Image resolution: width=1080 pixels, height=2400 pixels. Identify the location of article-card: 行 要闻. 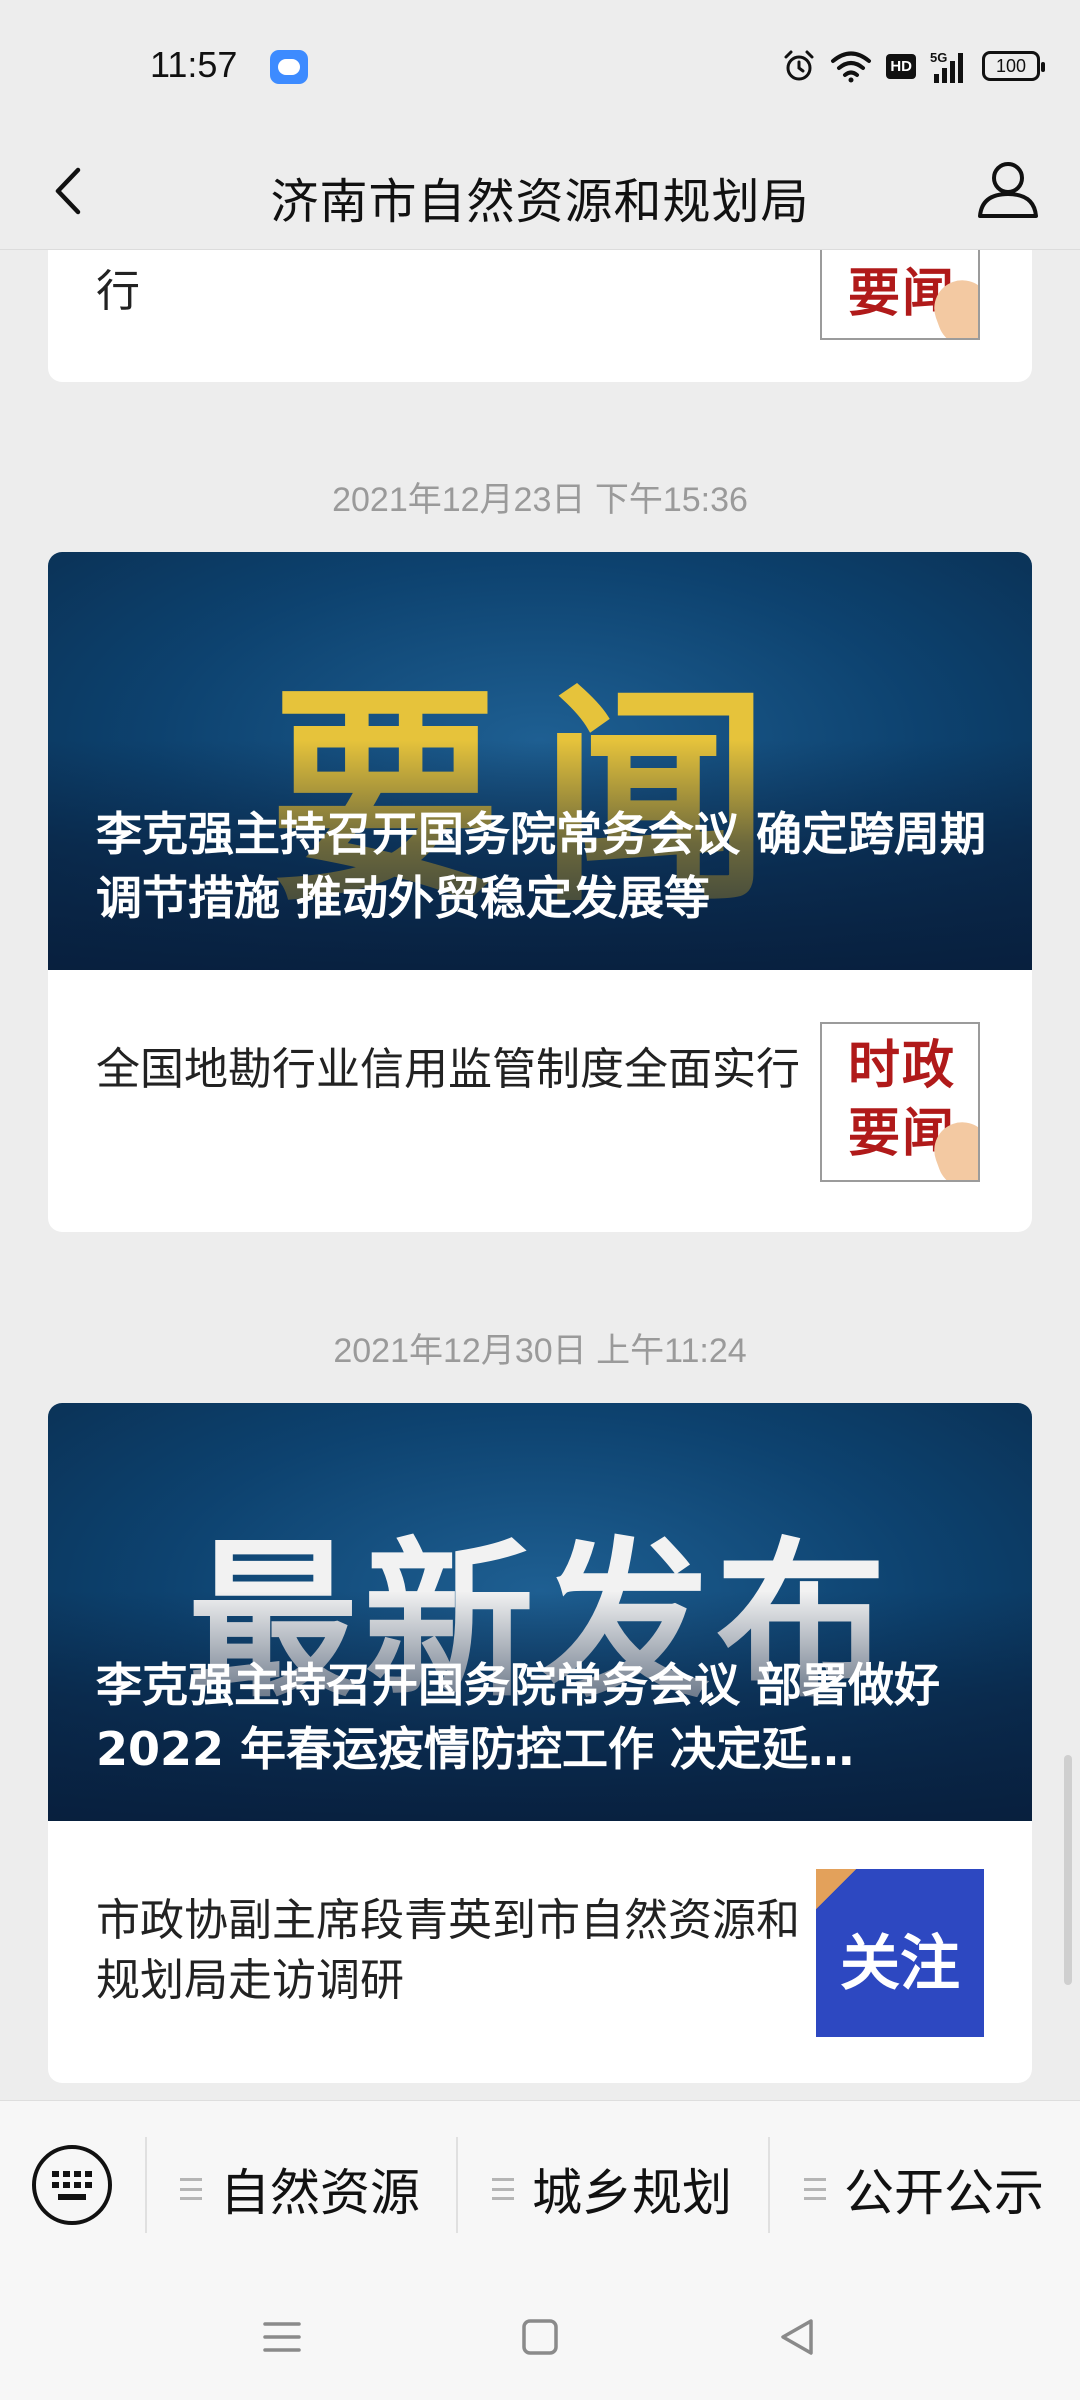
(540, 316).